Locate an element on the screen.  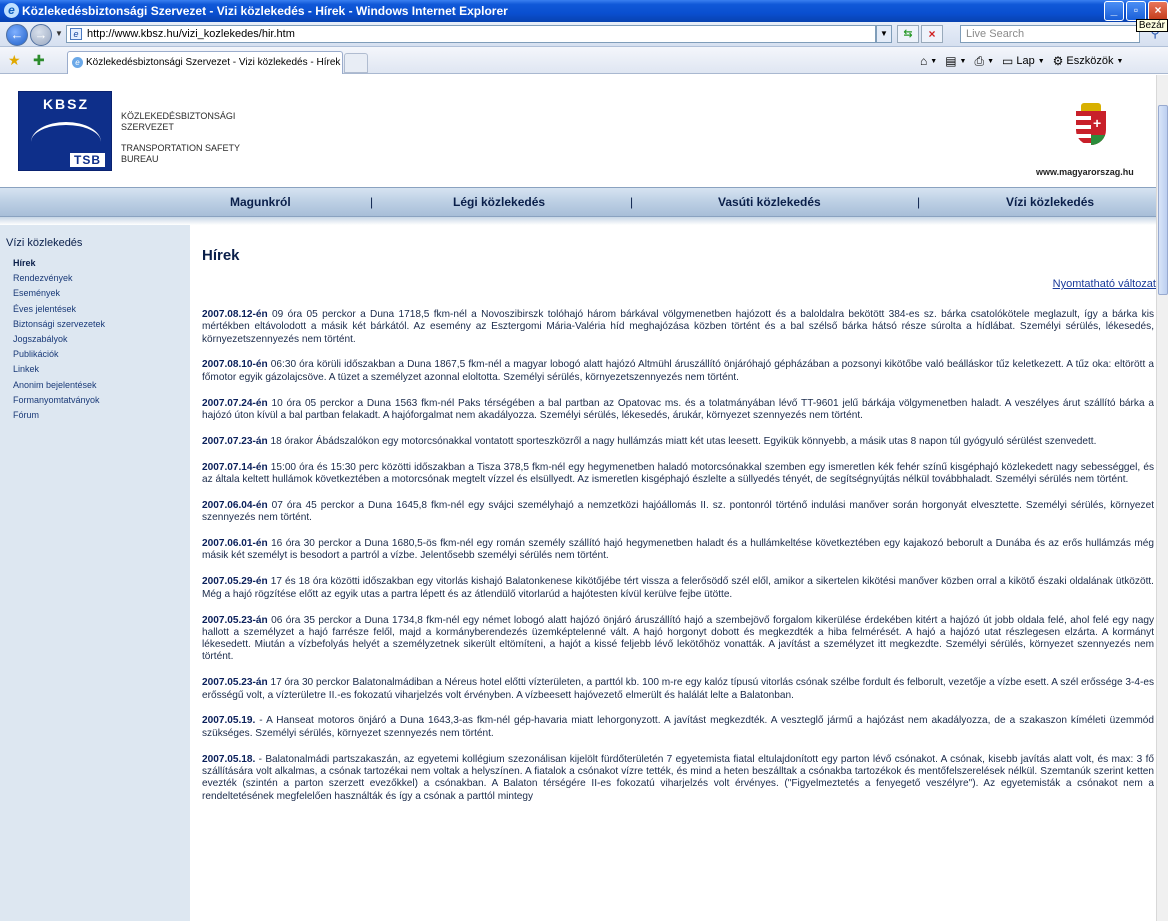
search-placeholder: Live Search is located at coordinates (995, 34).